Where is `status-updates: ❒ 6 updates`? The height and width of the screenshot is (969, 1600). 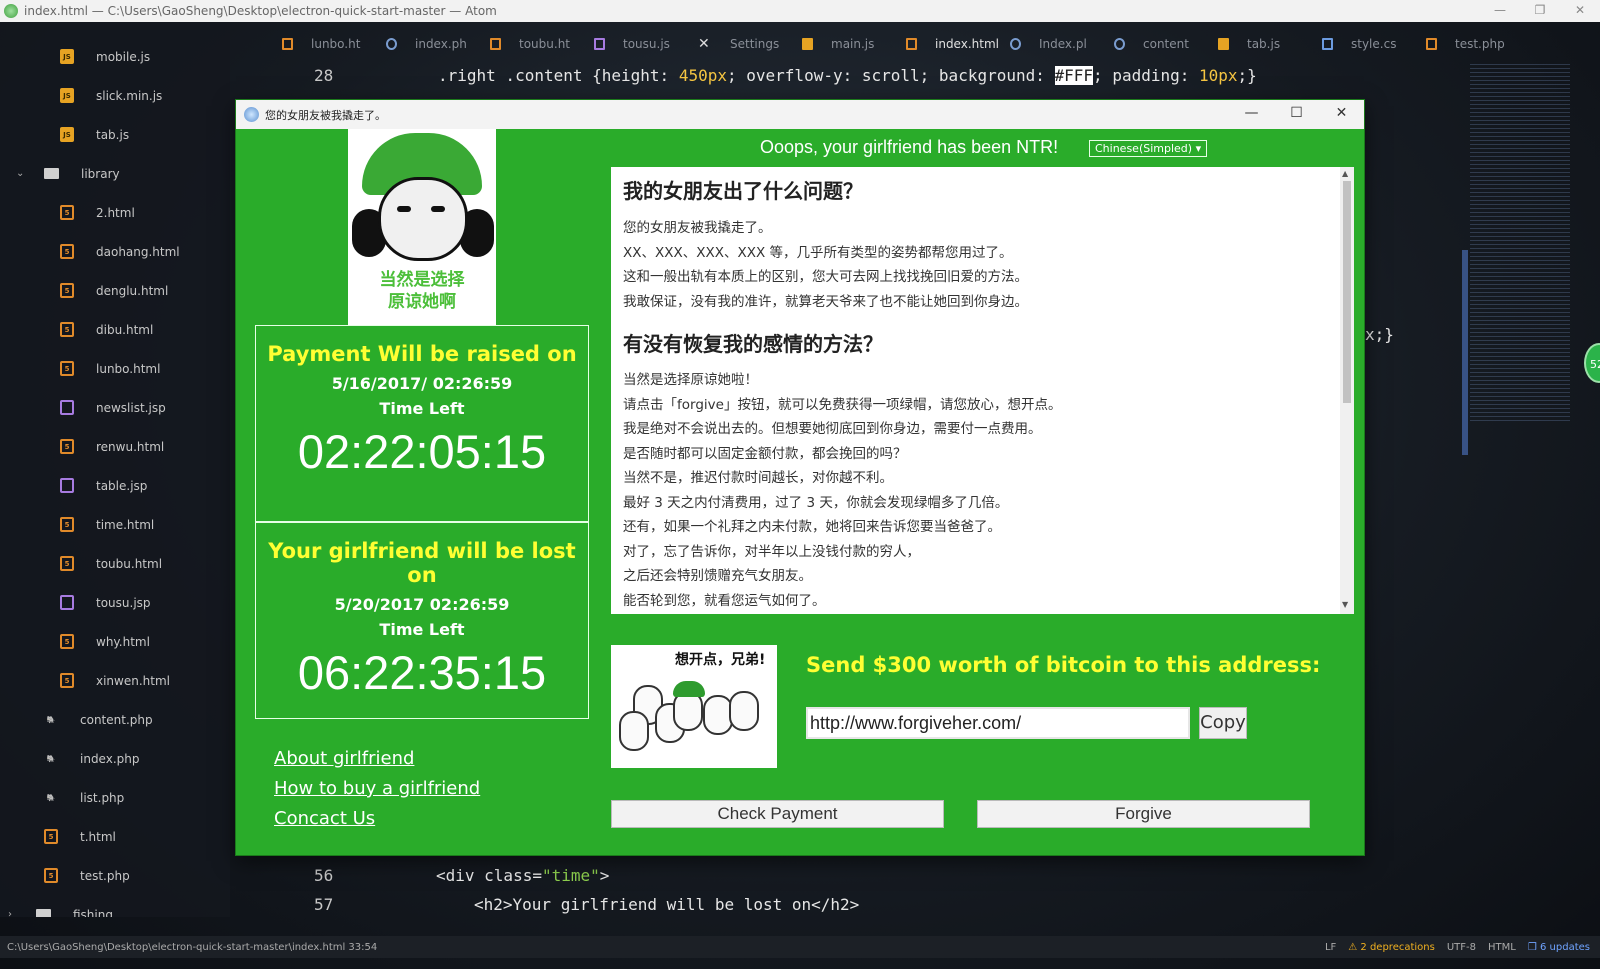 status-updates: ❒ 6 updates is located at coordinates (1559, 947).